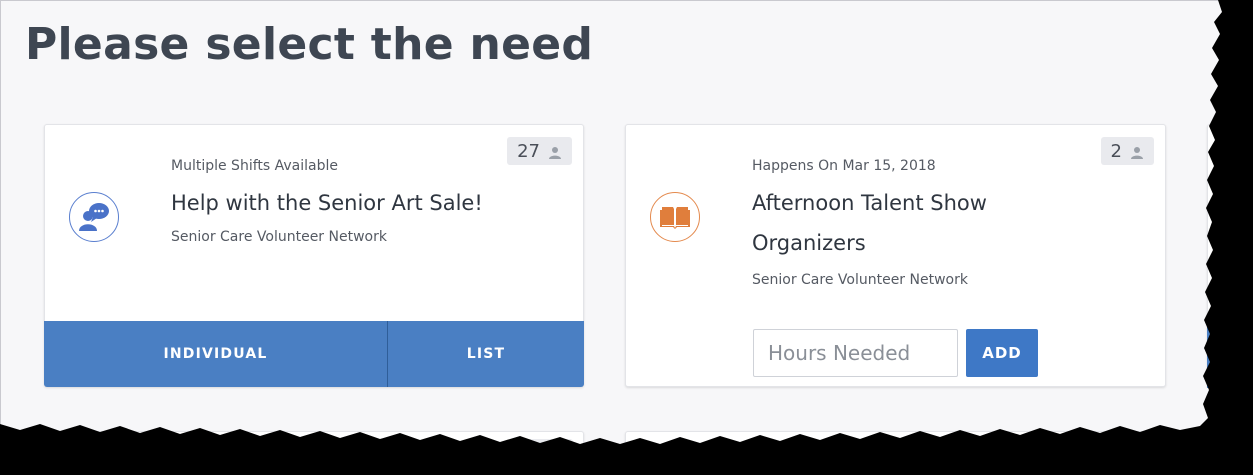  I want to click on add-button: ADD, so click(1002, 353).